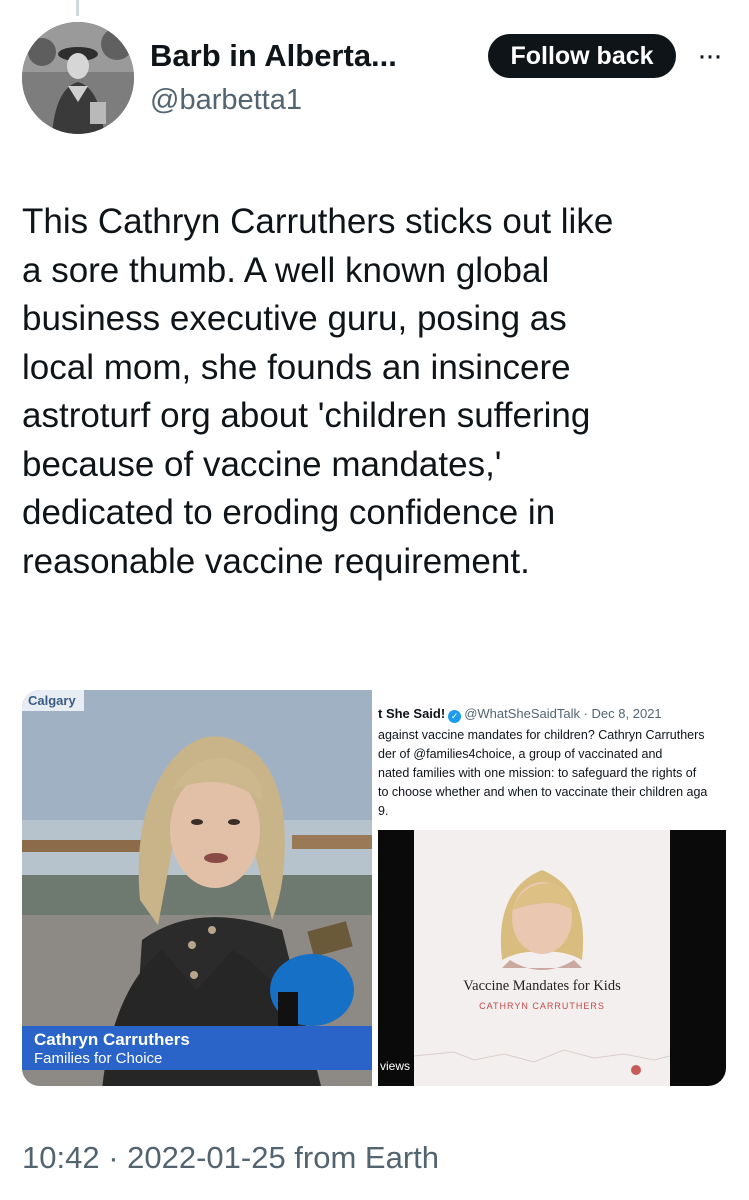 Image resolution: width=749 pixels, height=1200 pixels. I want to click on embedded-author-name: t She Said!, so click(412, 713).